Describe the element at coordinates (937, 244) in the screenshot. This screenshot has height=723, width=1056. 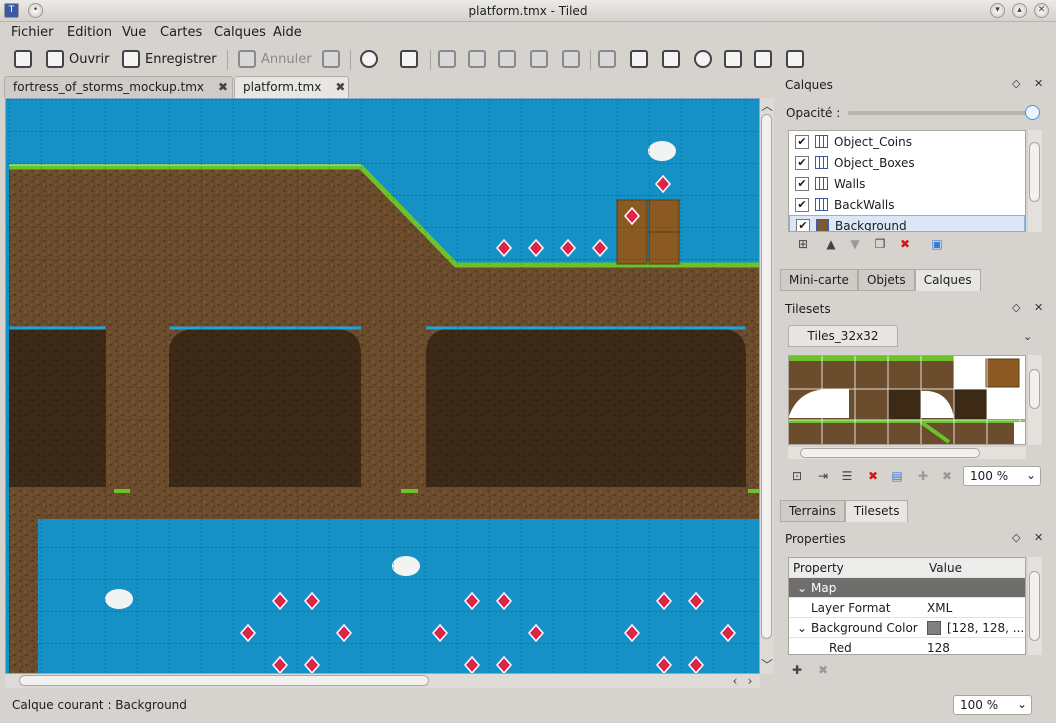
I see `toggle-other-layers-icon: ▣` at that location.